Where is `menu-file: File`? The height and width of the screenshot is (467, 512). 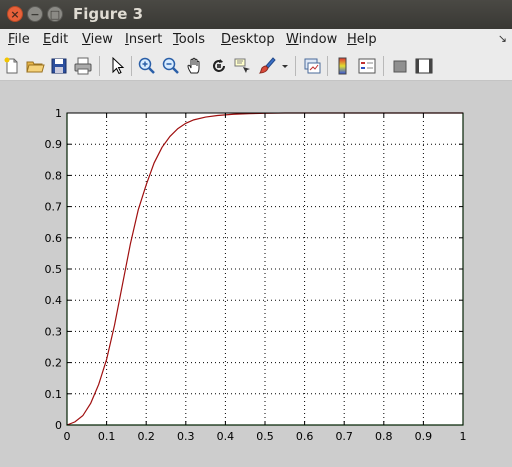
menu-file: File is located at coordinates (19, 39).